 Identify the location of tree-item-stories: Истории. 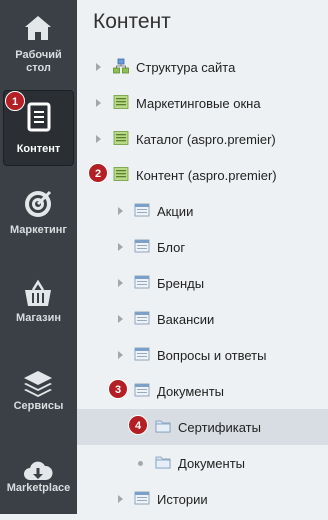
(202, 499).